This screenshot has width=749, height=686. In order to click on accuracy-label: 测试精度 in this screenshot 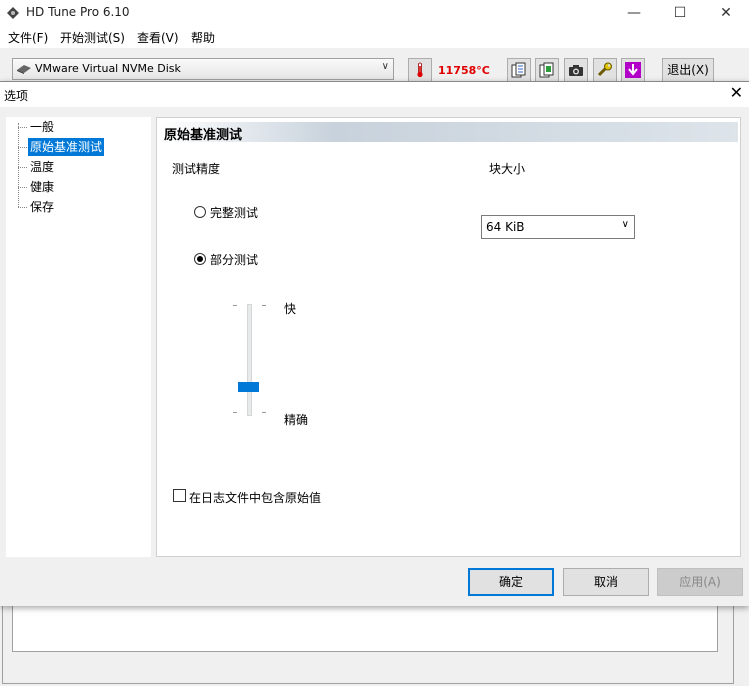, I will do `click(196, 169)`.